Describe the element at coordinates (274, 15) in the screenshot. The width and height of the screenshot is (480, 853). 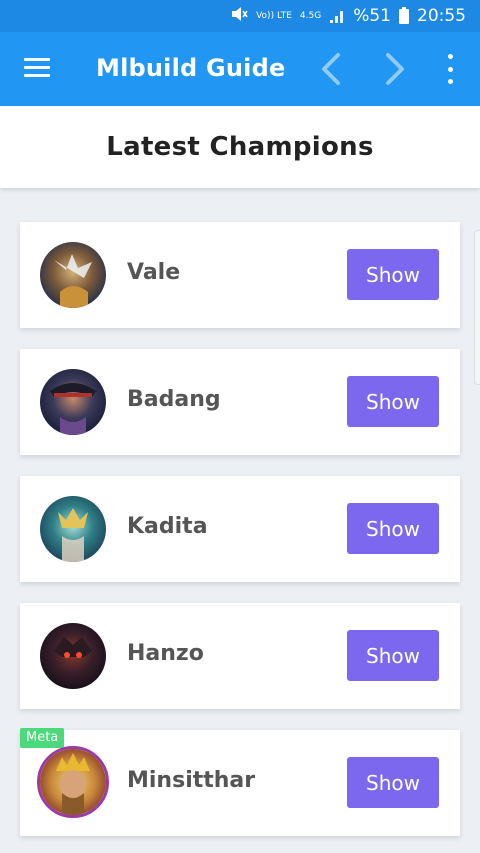
I see `volte-label: Vo)) LTE` at that location.